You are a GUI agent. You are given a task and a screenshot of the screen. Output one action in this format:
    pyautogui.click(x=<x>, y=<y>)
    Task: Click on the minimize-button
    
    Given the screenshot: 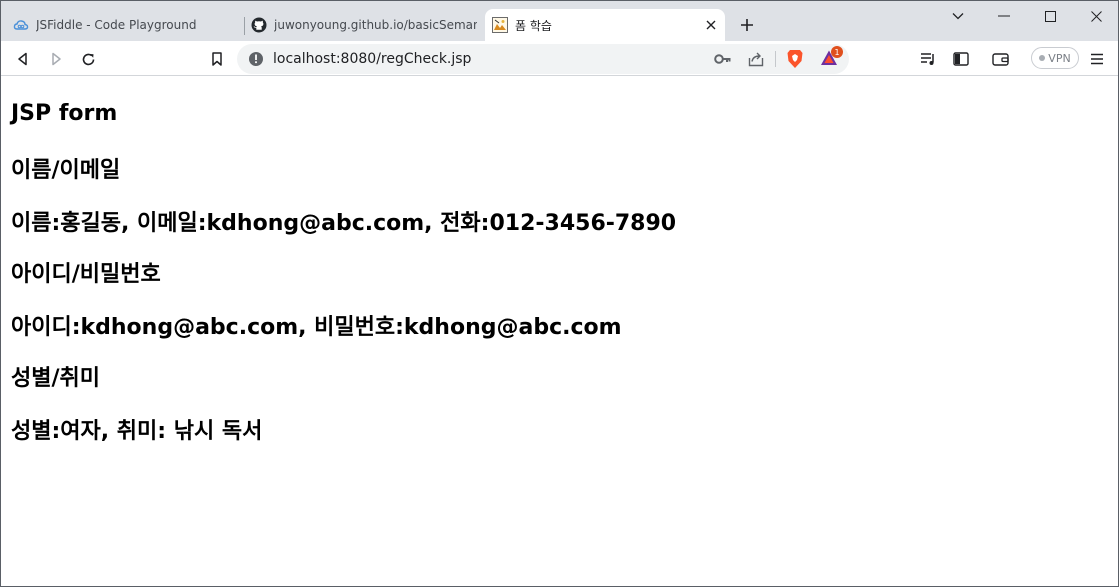 What is the action you would take?
    pyautogui.click(x=1004, y=16)
    